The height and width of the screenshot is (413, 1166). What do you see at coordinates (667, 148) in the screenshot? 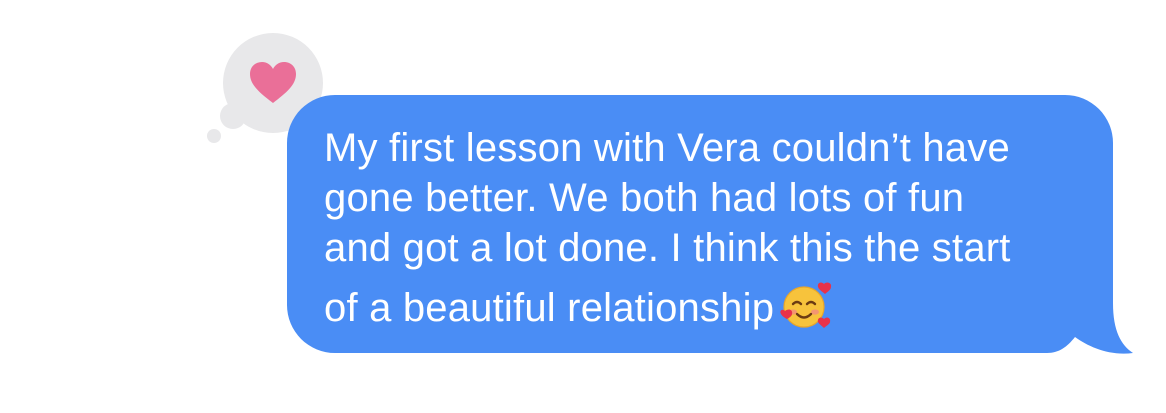
I see `message-line-1: My first lesson with Vera couldn’t have` at bounding box center [667, 148].